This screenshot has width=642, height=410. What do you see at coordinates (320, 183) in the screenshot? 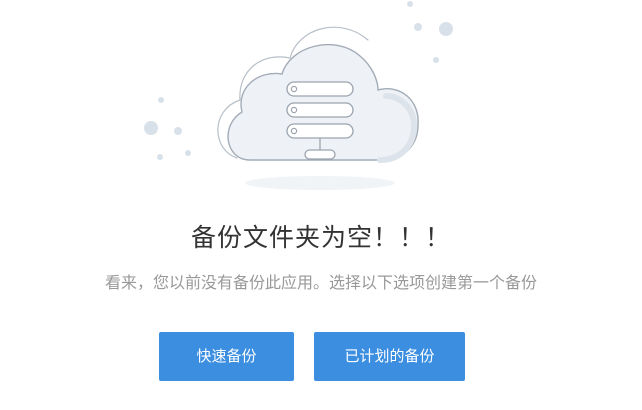
I see `cloud-shadow` at bounding box center [320, 183].